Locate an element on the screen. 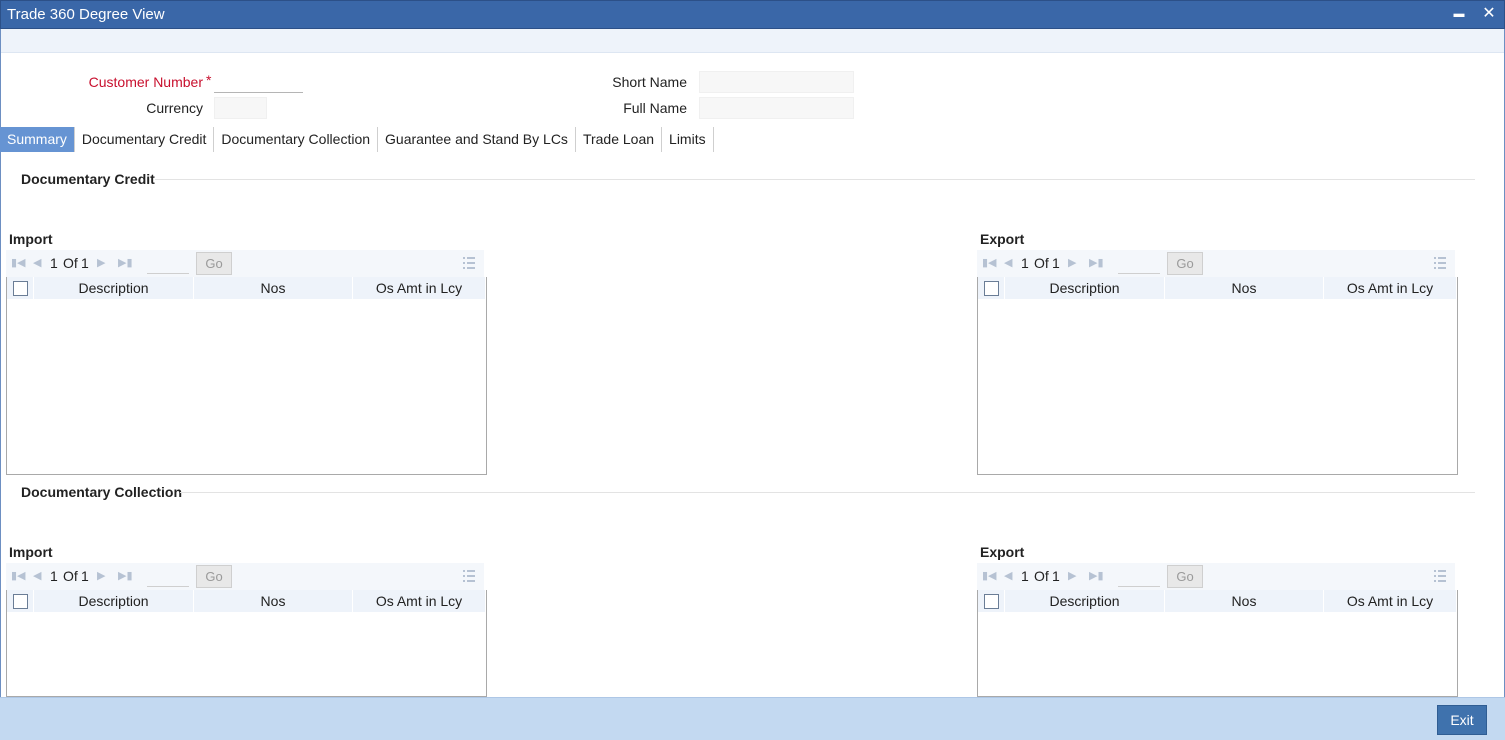 The width and height of the screenshot is (1505, 740). full-name-label: Full Name is located at coordinates (655, 108).